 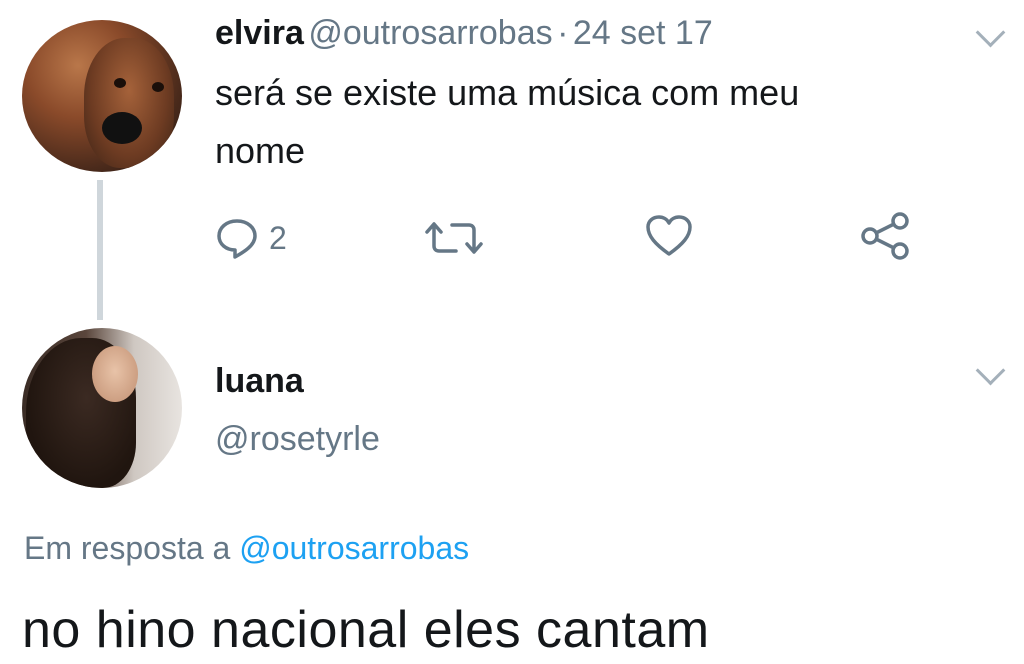 I want to click on tweet-header: elvira @outrosarrobas · 24 set 17, so click(x=464, y=33).